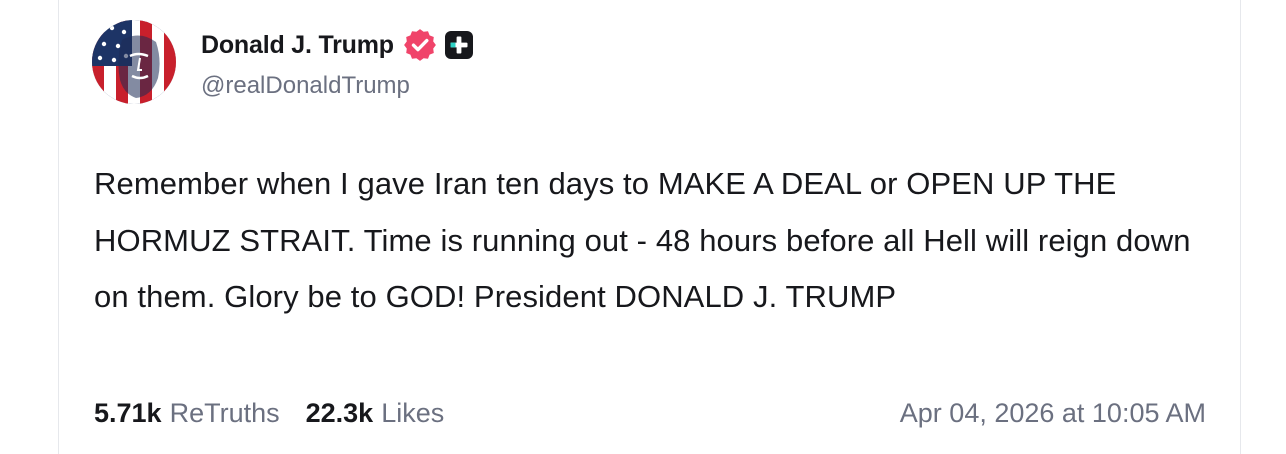 Image resolution: width=1286 pixels, height=454 pixels. I want to click on american-flag-portrait-avatar, so click(134, 62).